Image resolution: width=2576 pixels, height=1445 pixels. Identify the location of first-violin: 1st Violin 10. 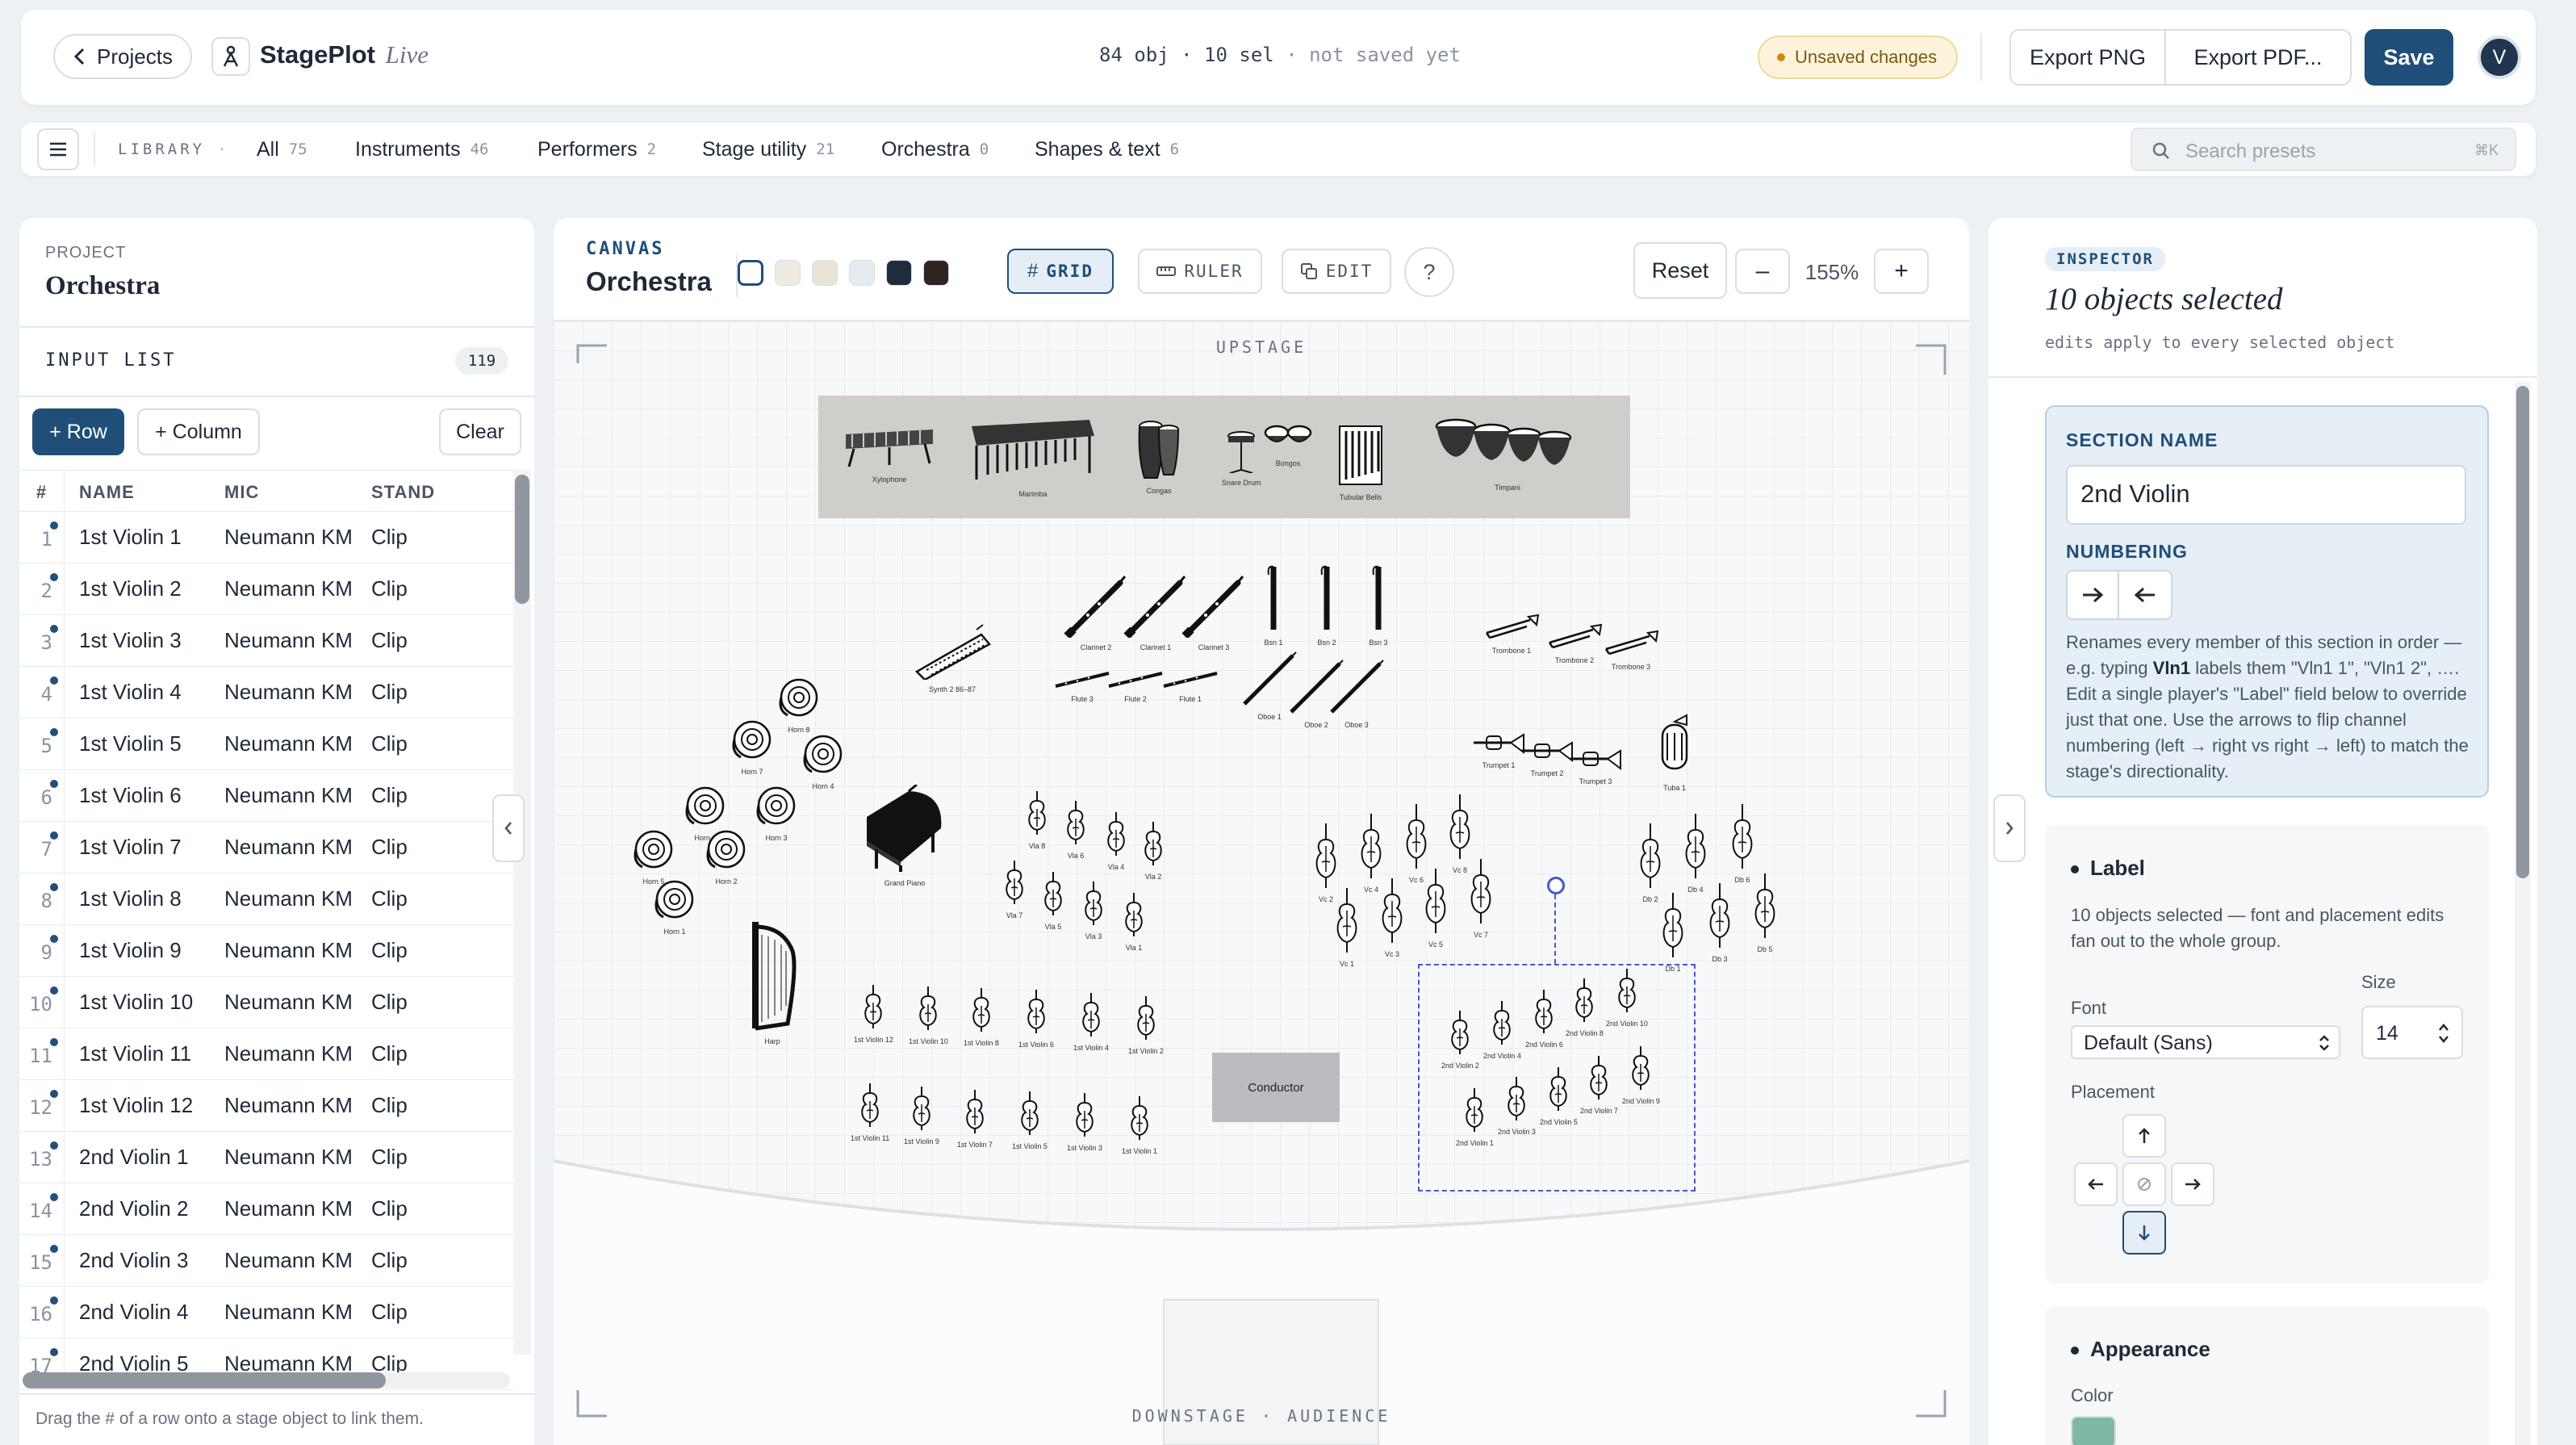
(928, 1015).